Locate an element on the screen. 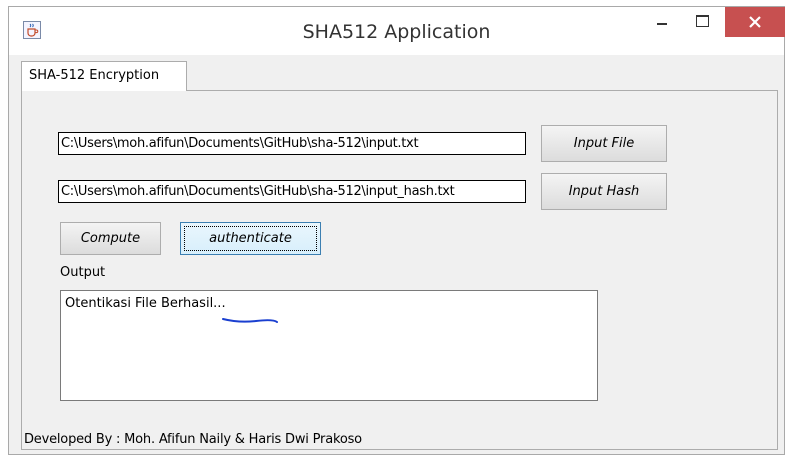 This screenshot has height=457, width=787. tab-sha512-encryption: SHA-512 Encryption is located at coordinates (104, 76).